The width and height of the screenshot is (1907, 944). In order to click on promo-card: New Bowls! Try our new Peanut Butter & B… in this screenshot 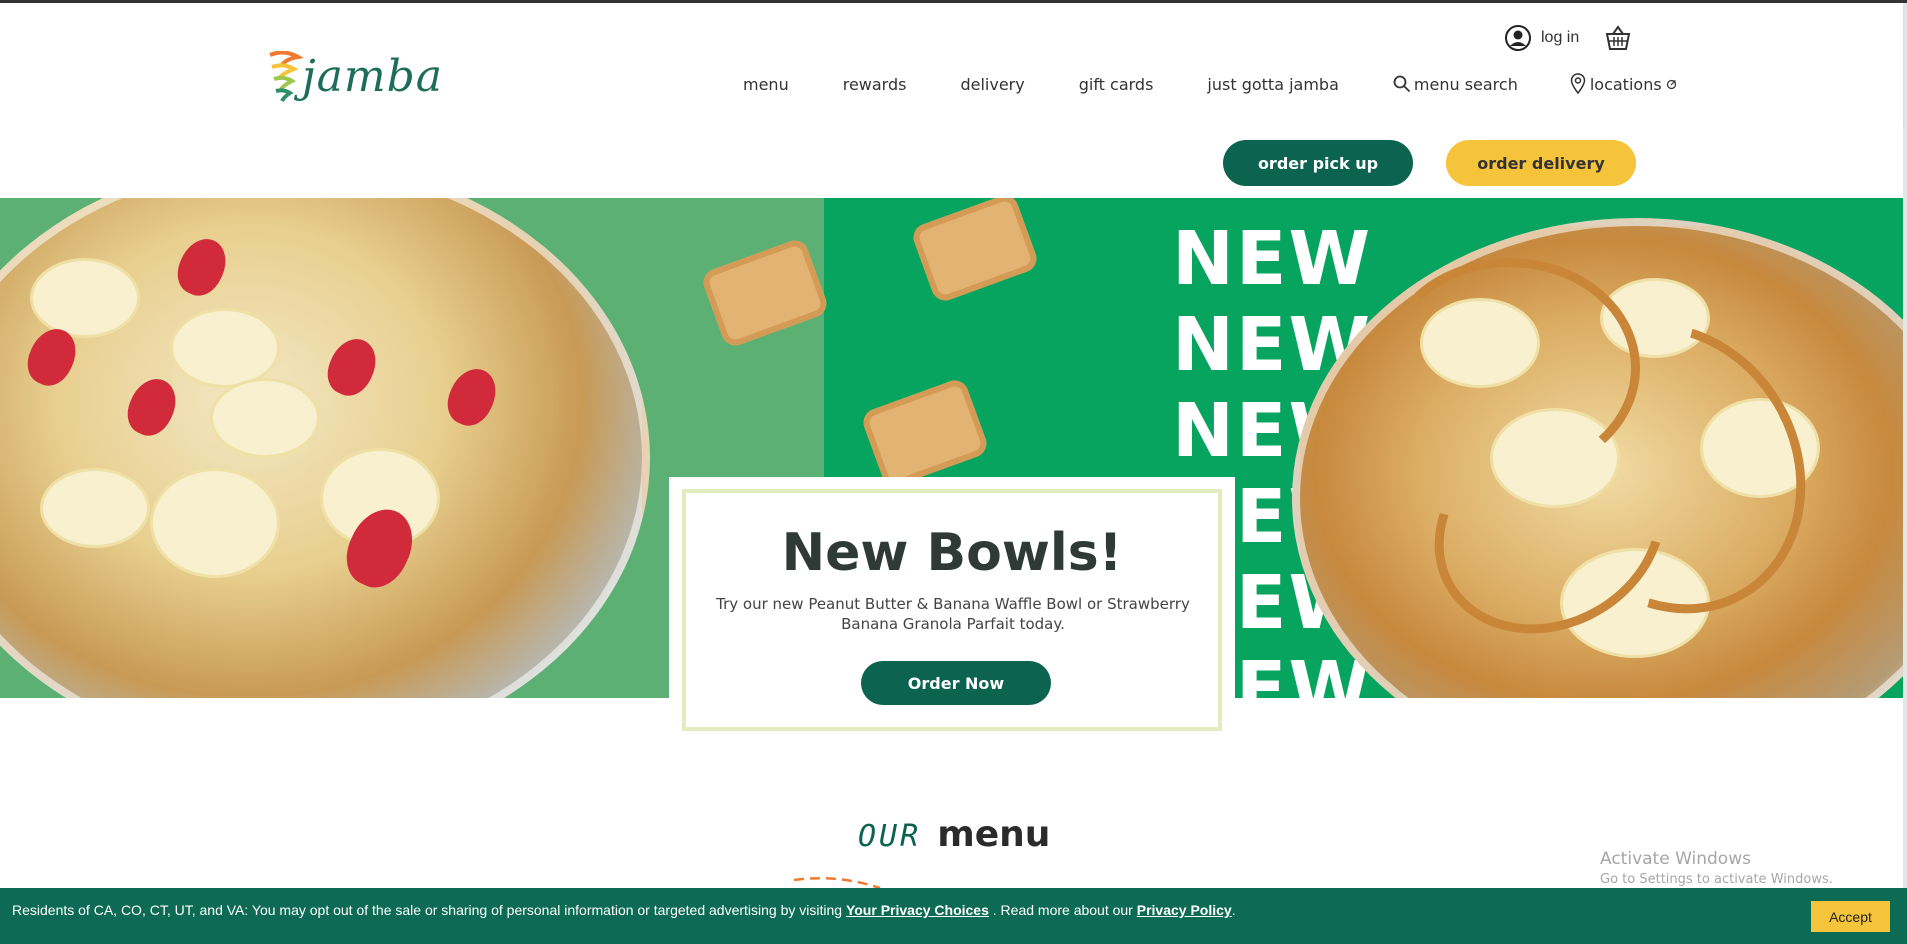, I will do `click(952, 610)`.